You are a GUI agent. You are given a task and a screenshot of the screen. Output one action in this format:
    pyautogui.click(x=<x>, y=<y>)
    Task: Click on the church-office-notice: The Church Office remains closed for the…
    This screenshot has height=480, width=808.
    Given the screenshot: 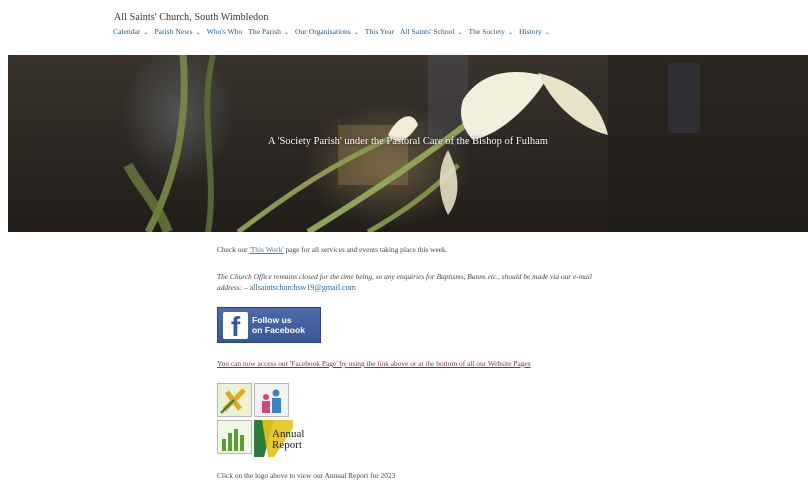 What is the action you would take?
    pyautogui.click(x=417, y=282)
    